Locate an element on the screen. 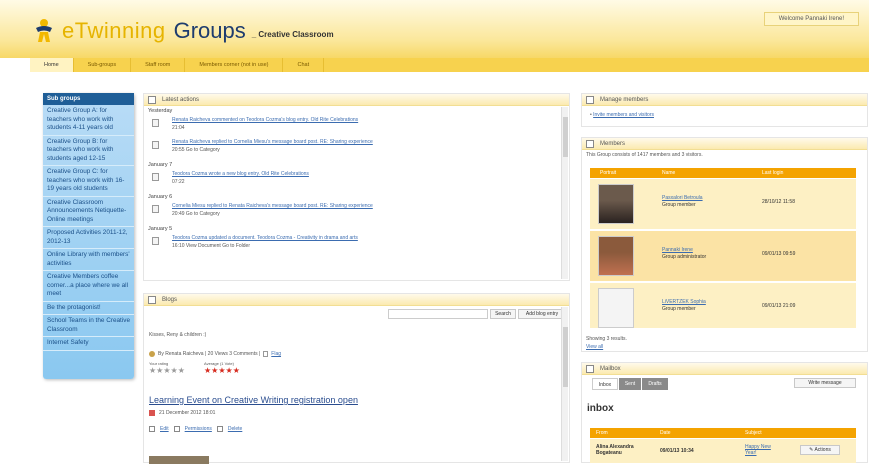 The height and width of the screenshot is (464, 869). member-name: LiVERTZEK Sophia is located at coordinates (684, 302).